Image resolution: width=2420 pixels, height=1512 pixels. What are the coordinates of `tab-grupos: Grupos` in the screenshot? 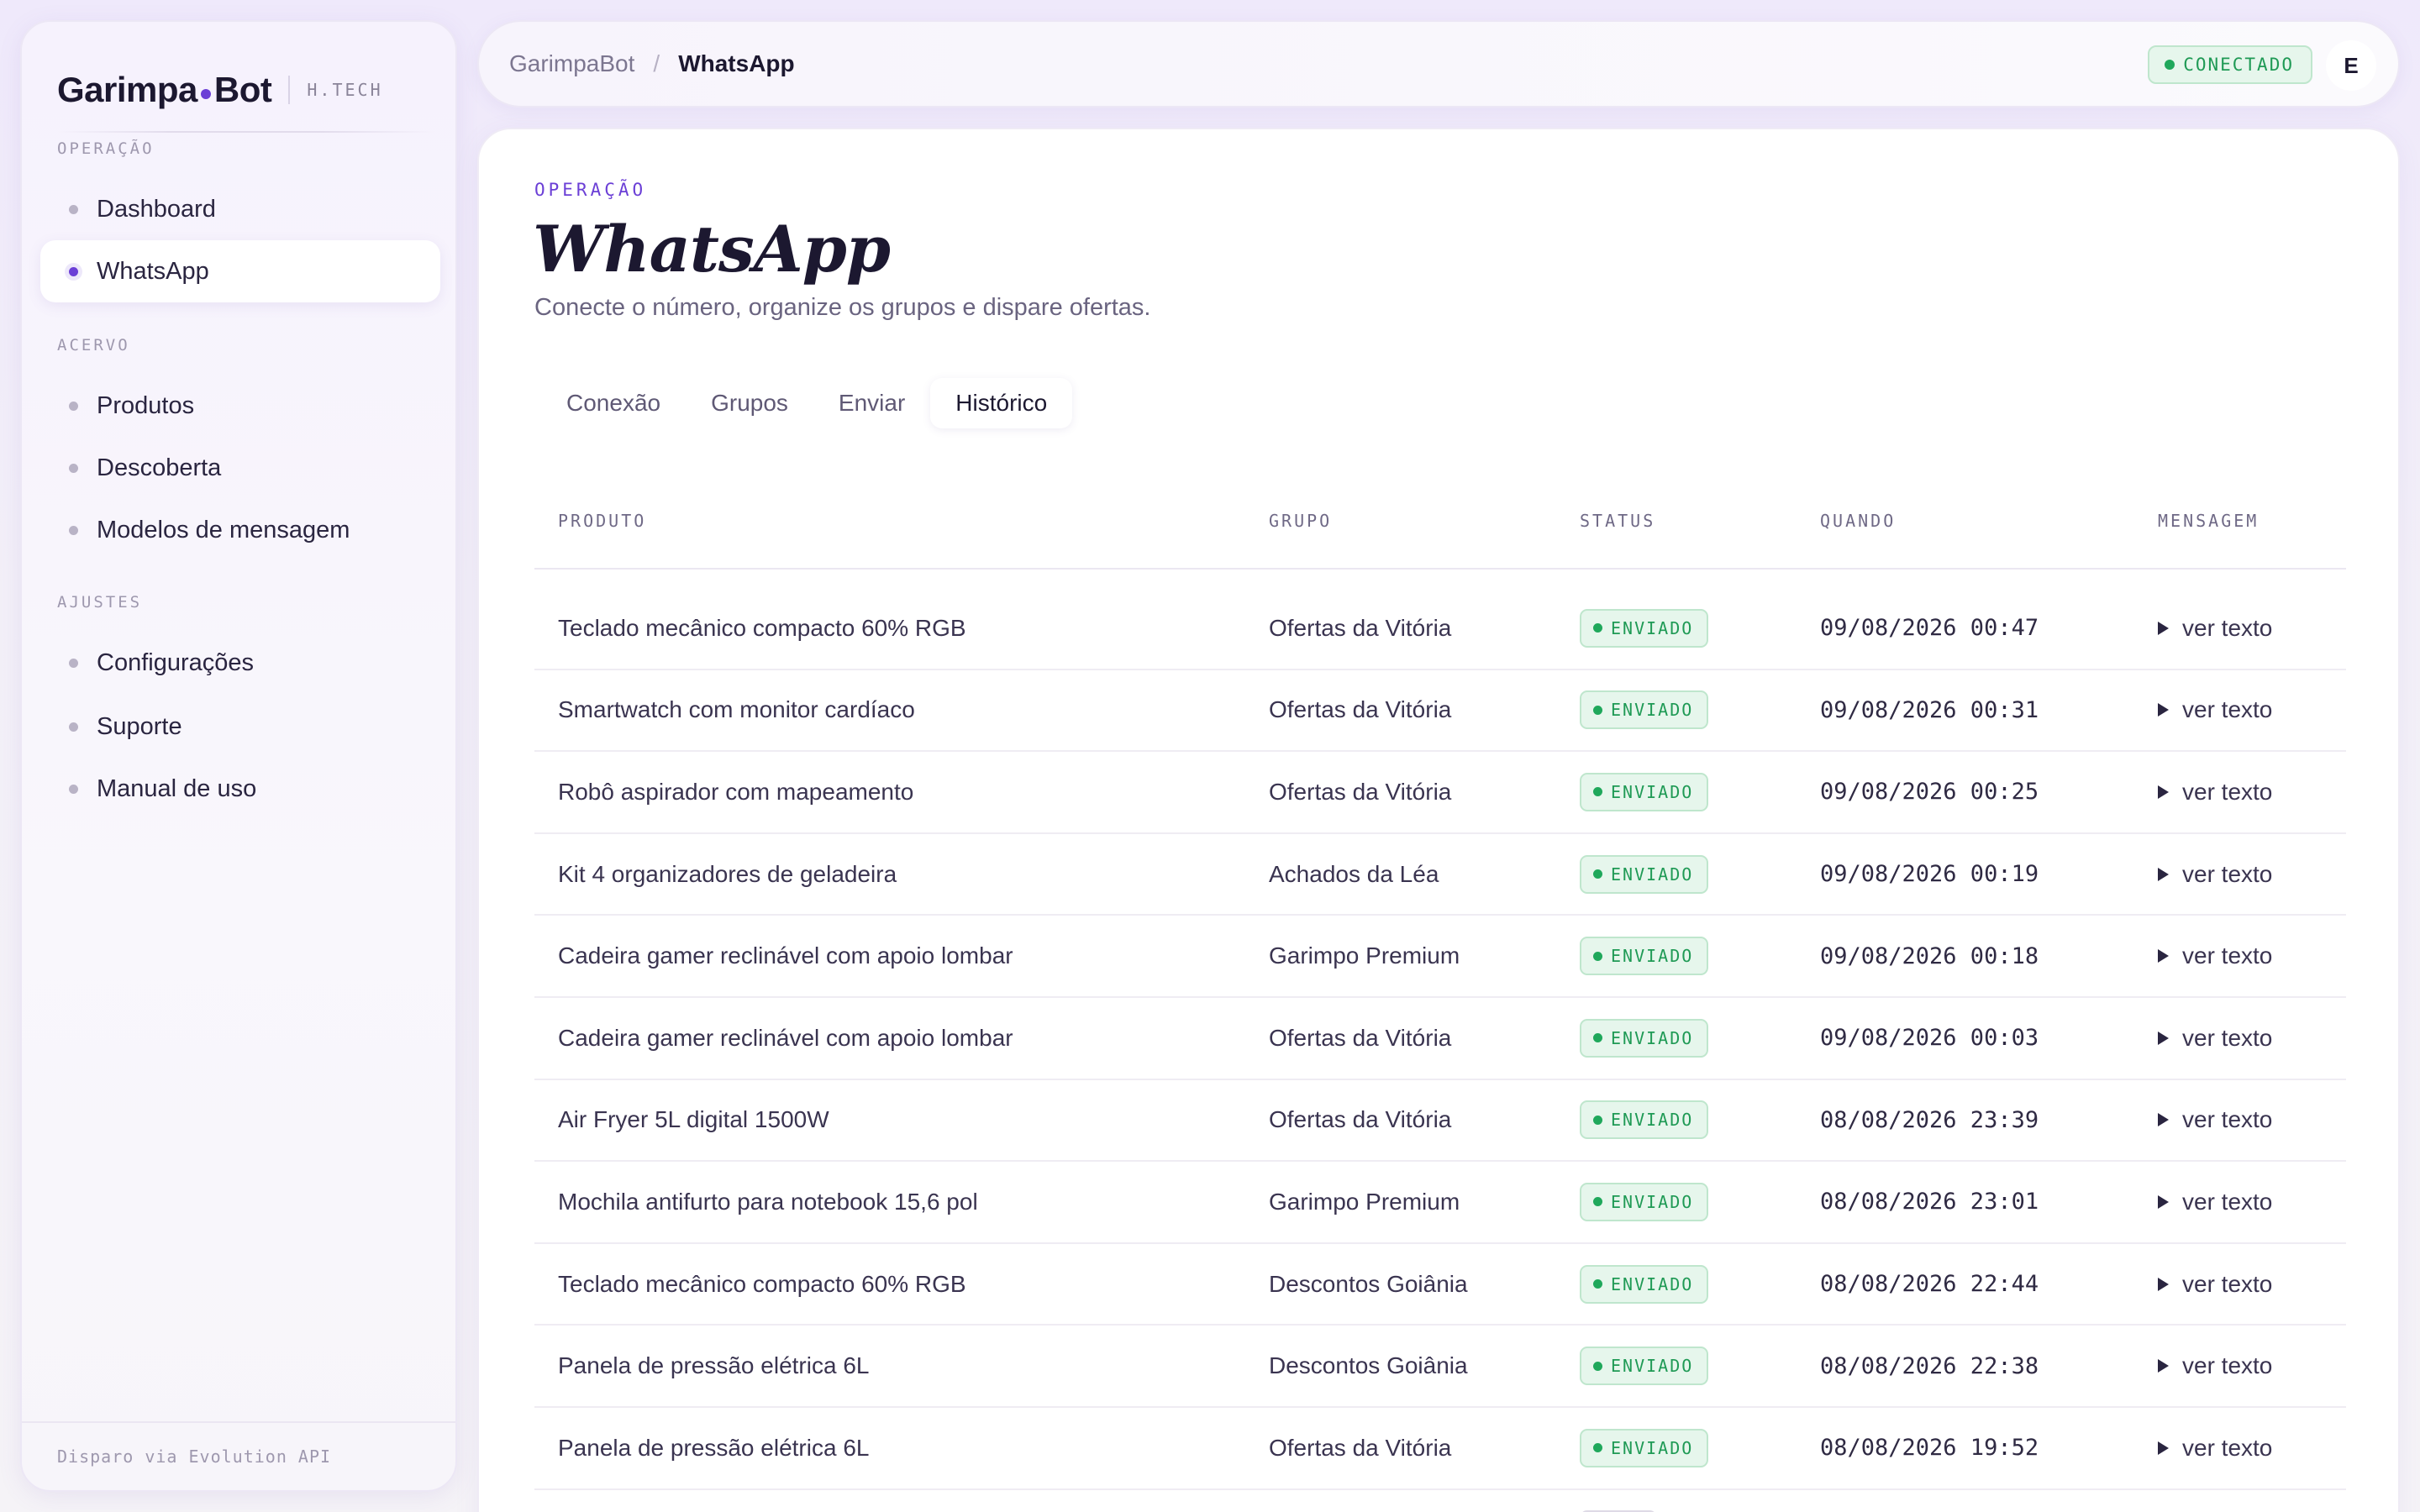 It's located at (749, 403).